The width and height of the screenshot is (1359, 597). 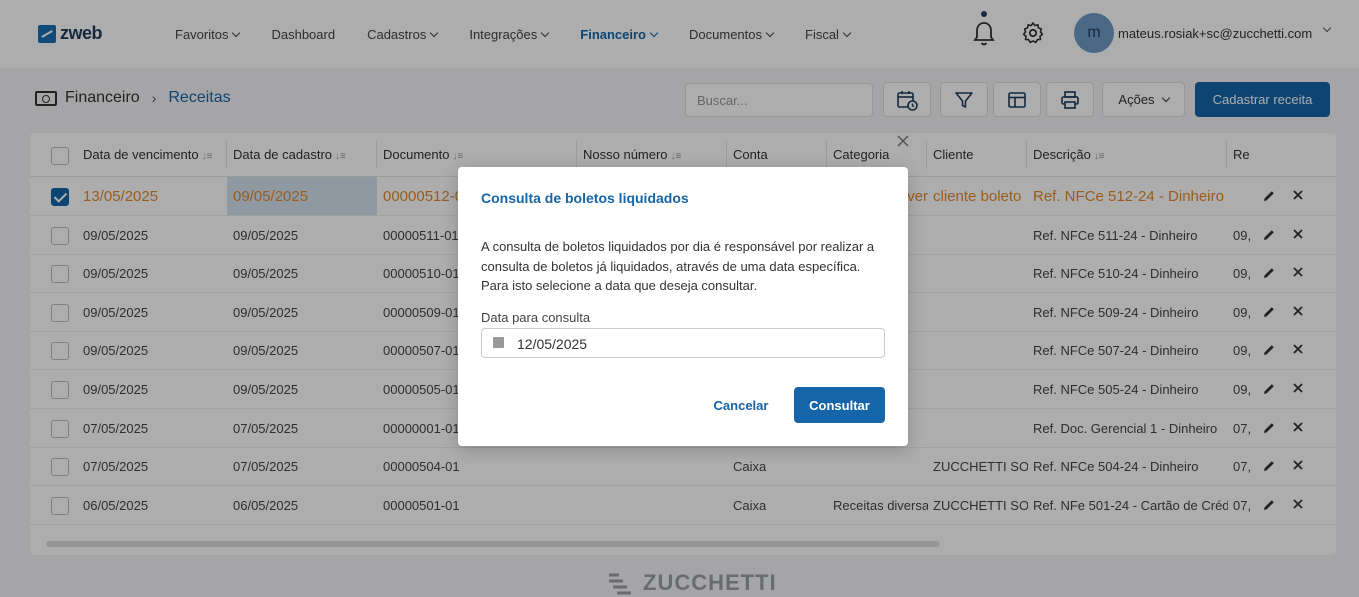 I want to click on dialog-title: Consulta de boletos liquidados, so click(x=585, y=198).